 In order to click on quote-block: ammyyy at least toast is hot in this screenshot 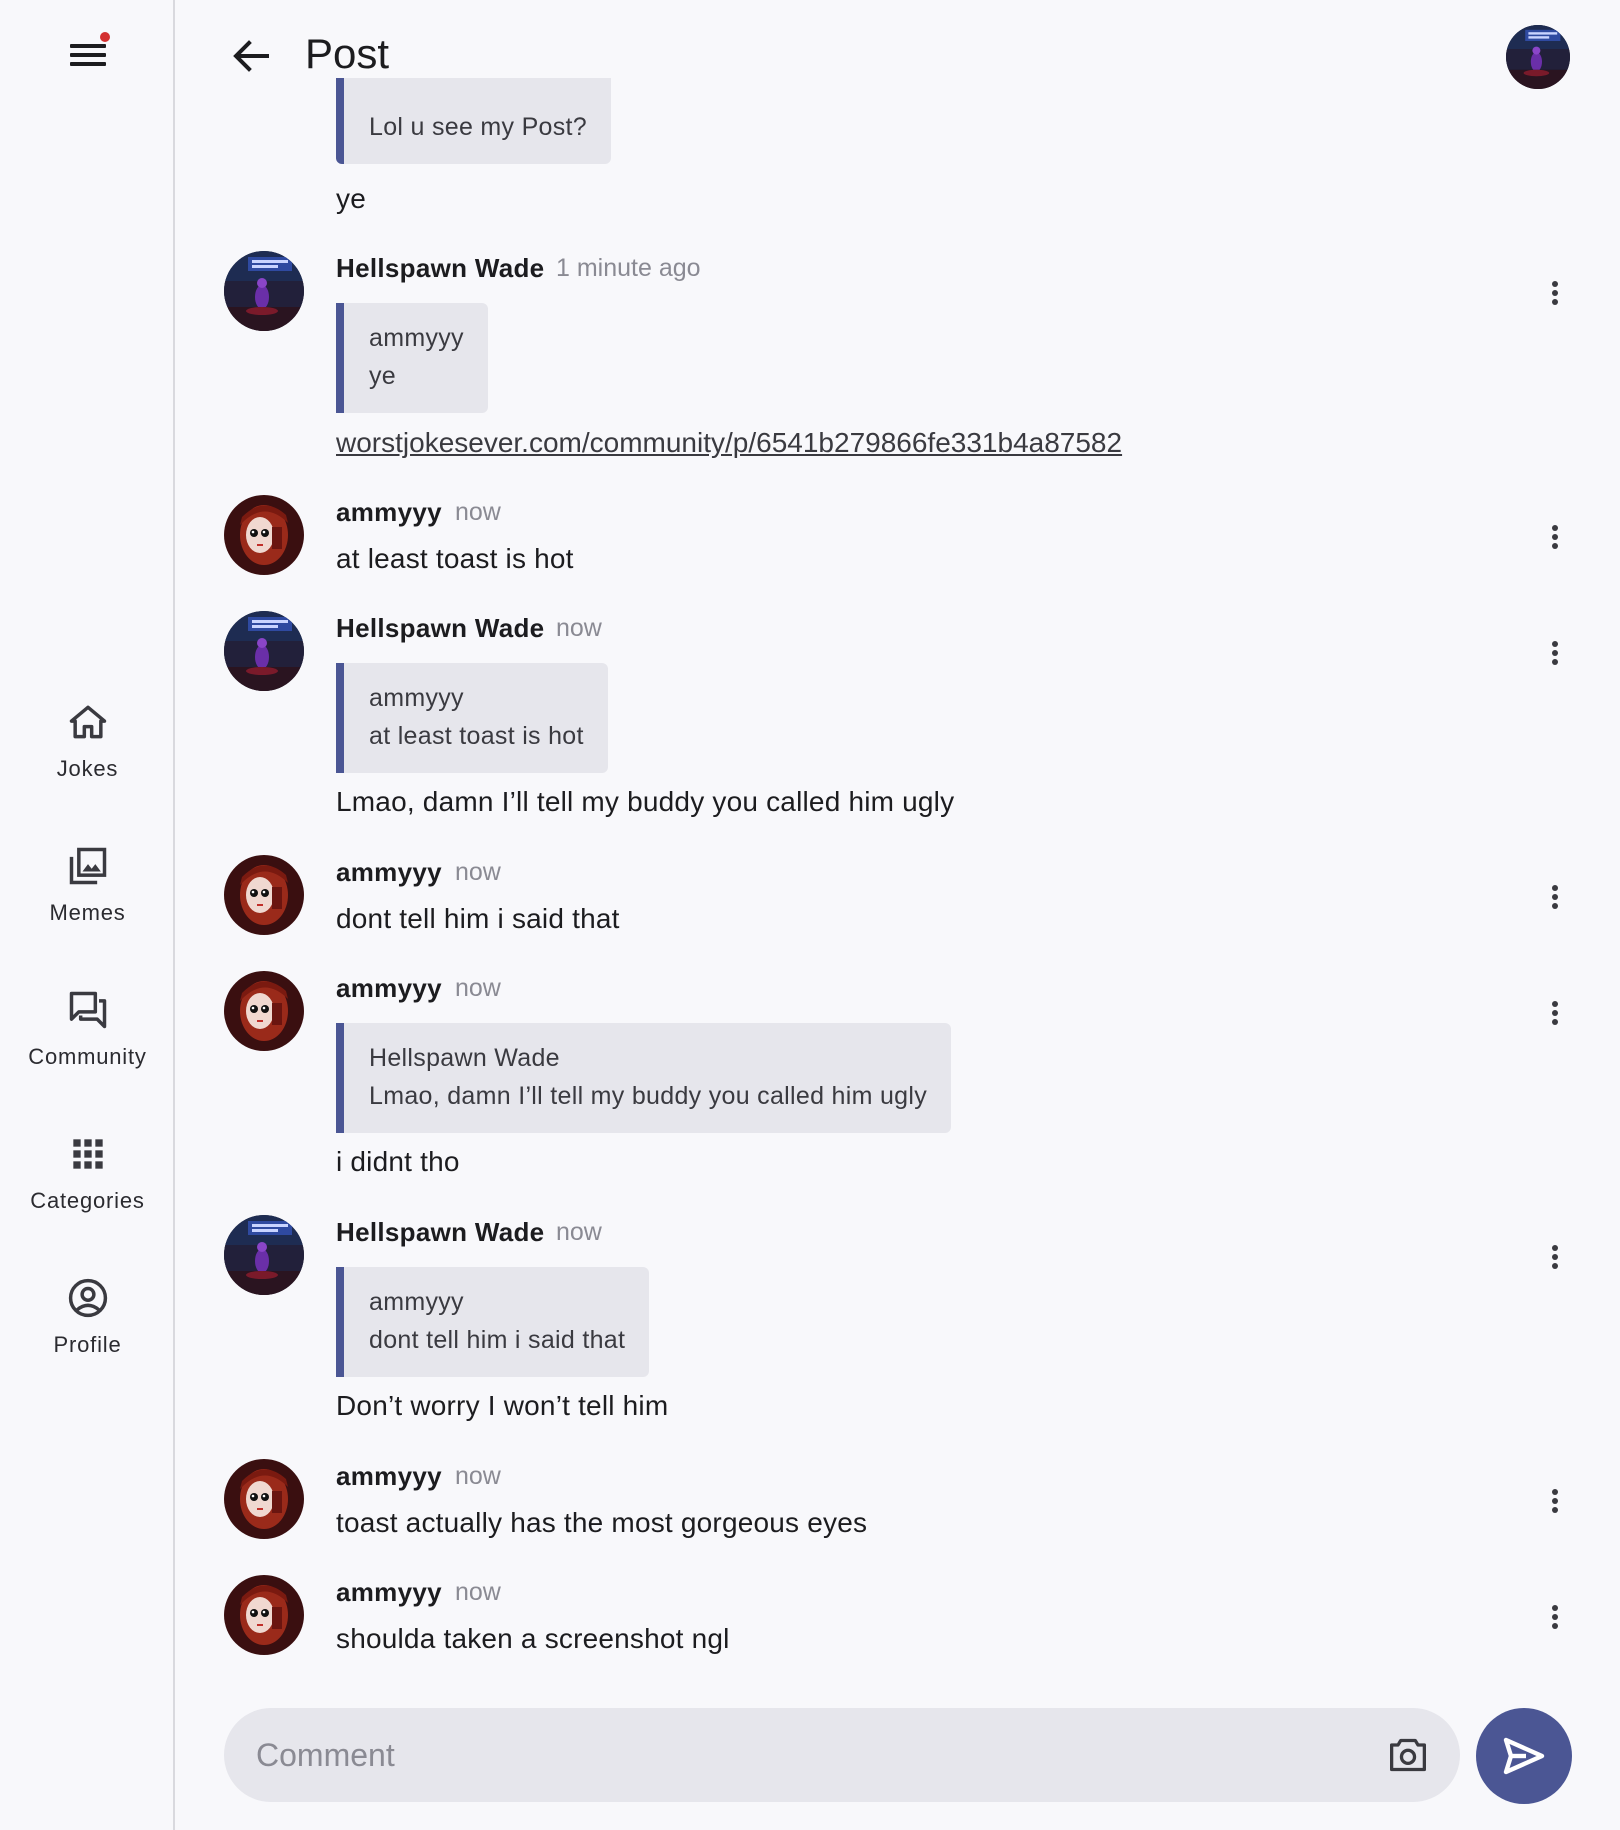, I will do `click(472, 718)`.